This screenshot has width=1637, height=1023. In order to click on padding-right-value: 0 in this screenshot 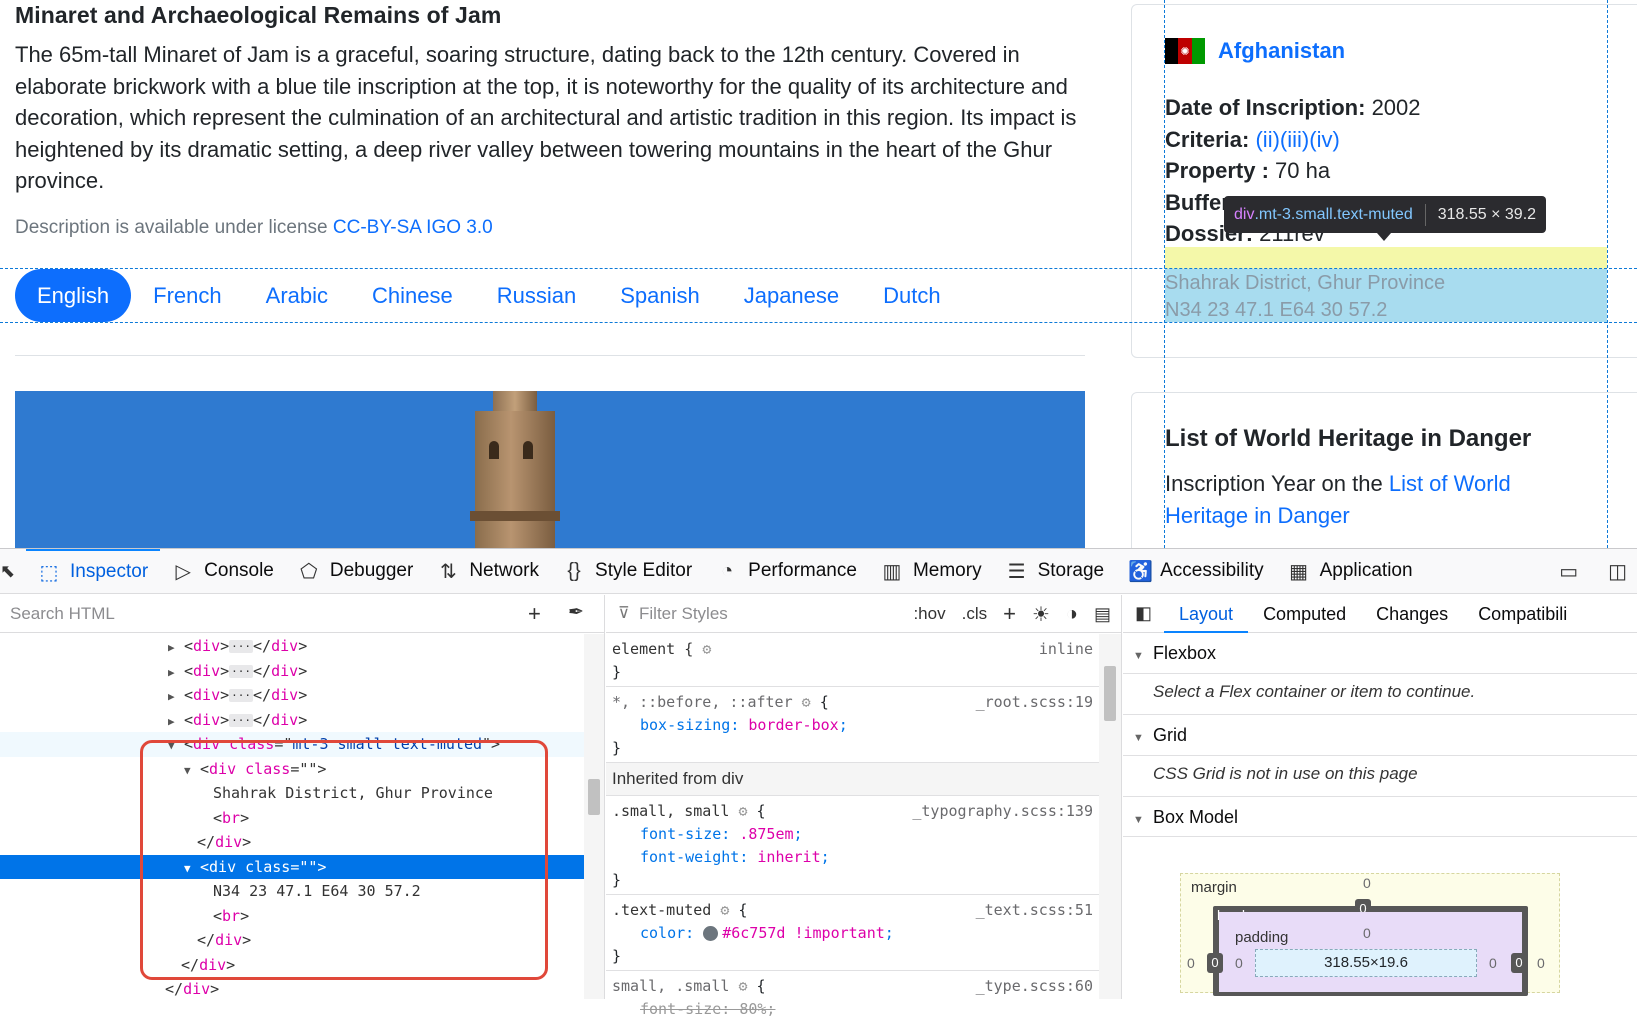, I will do `click(1493, 963)`.